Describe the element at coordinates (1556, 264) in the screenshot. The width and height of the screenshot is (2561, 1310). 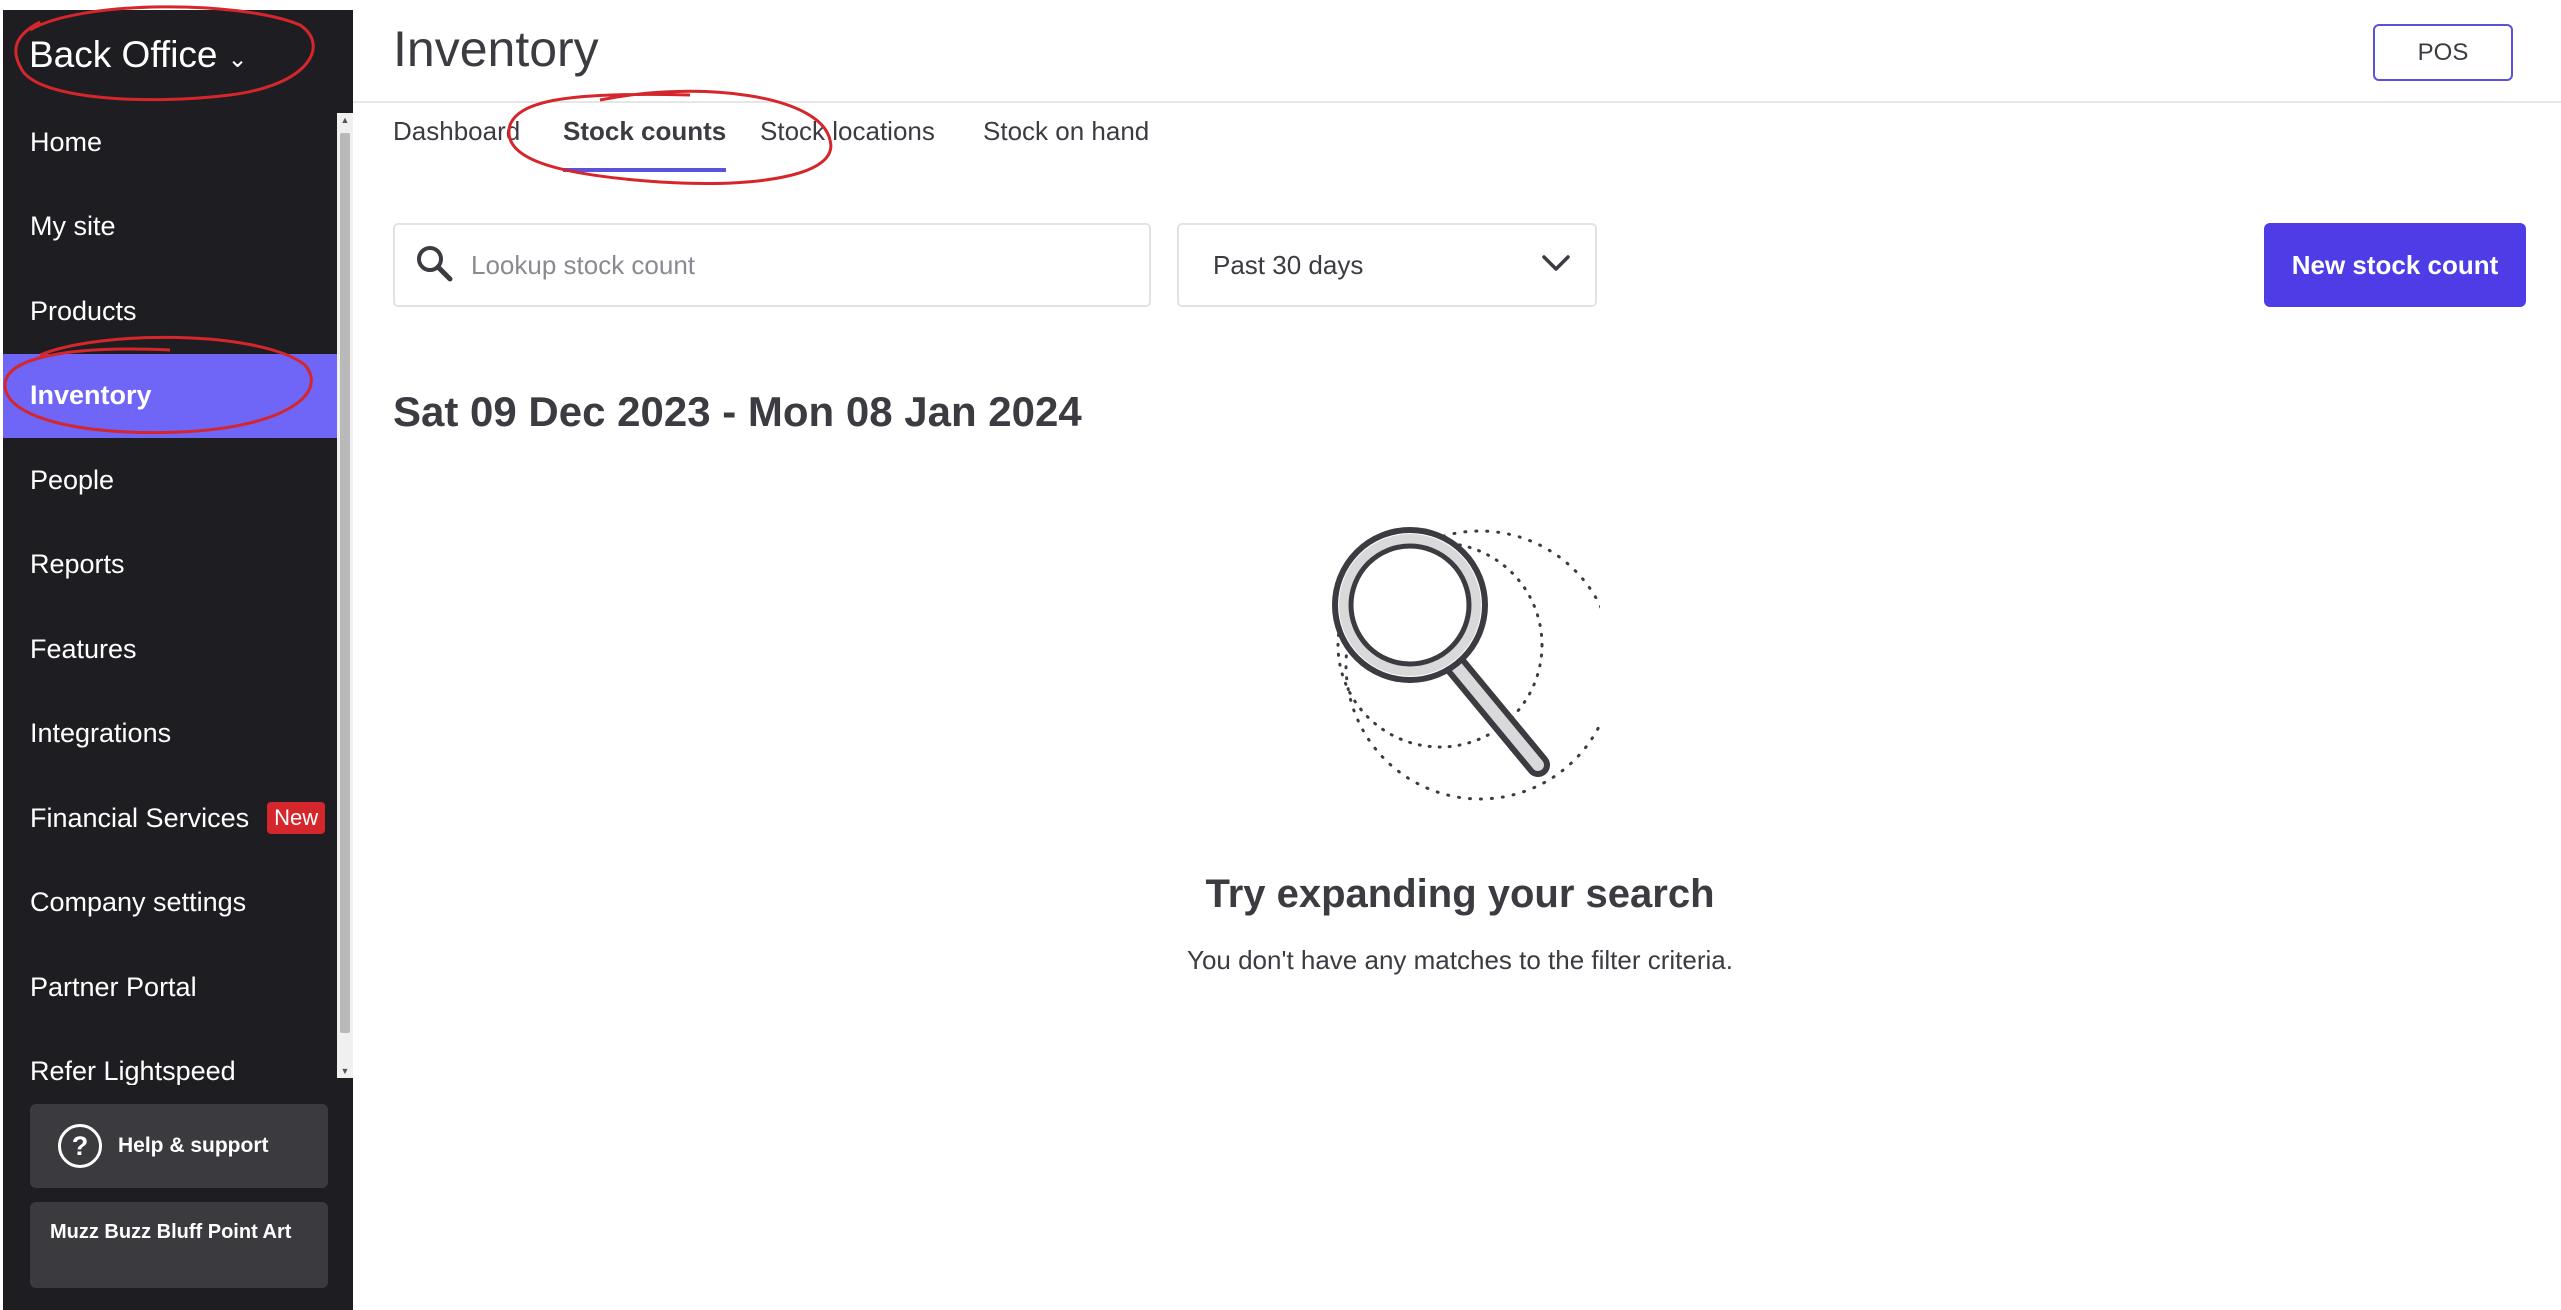
I see `chevron-down-icon` at that location.